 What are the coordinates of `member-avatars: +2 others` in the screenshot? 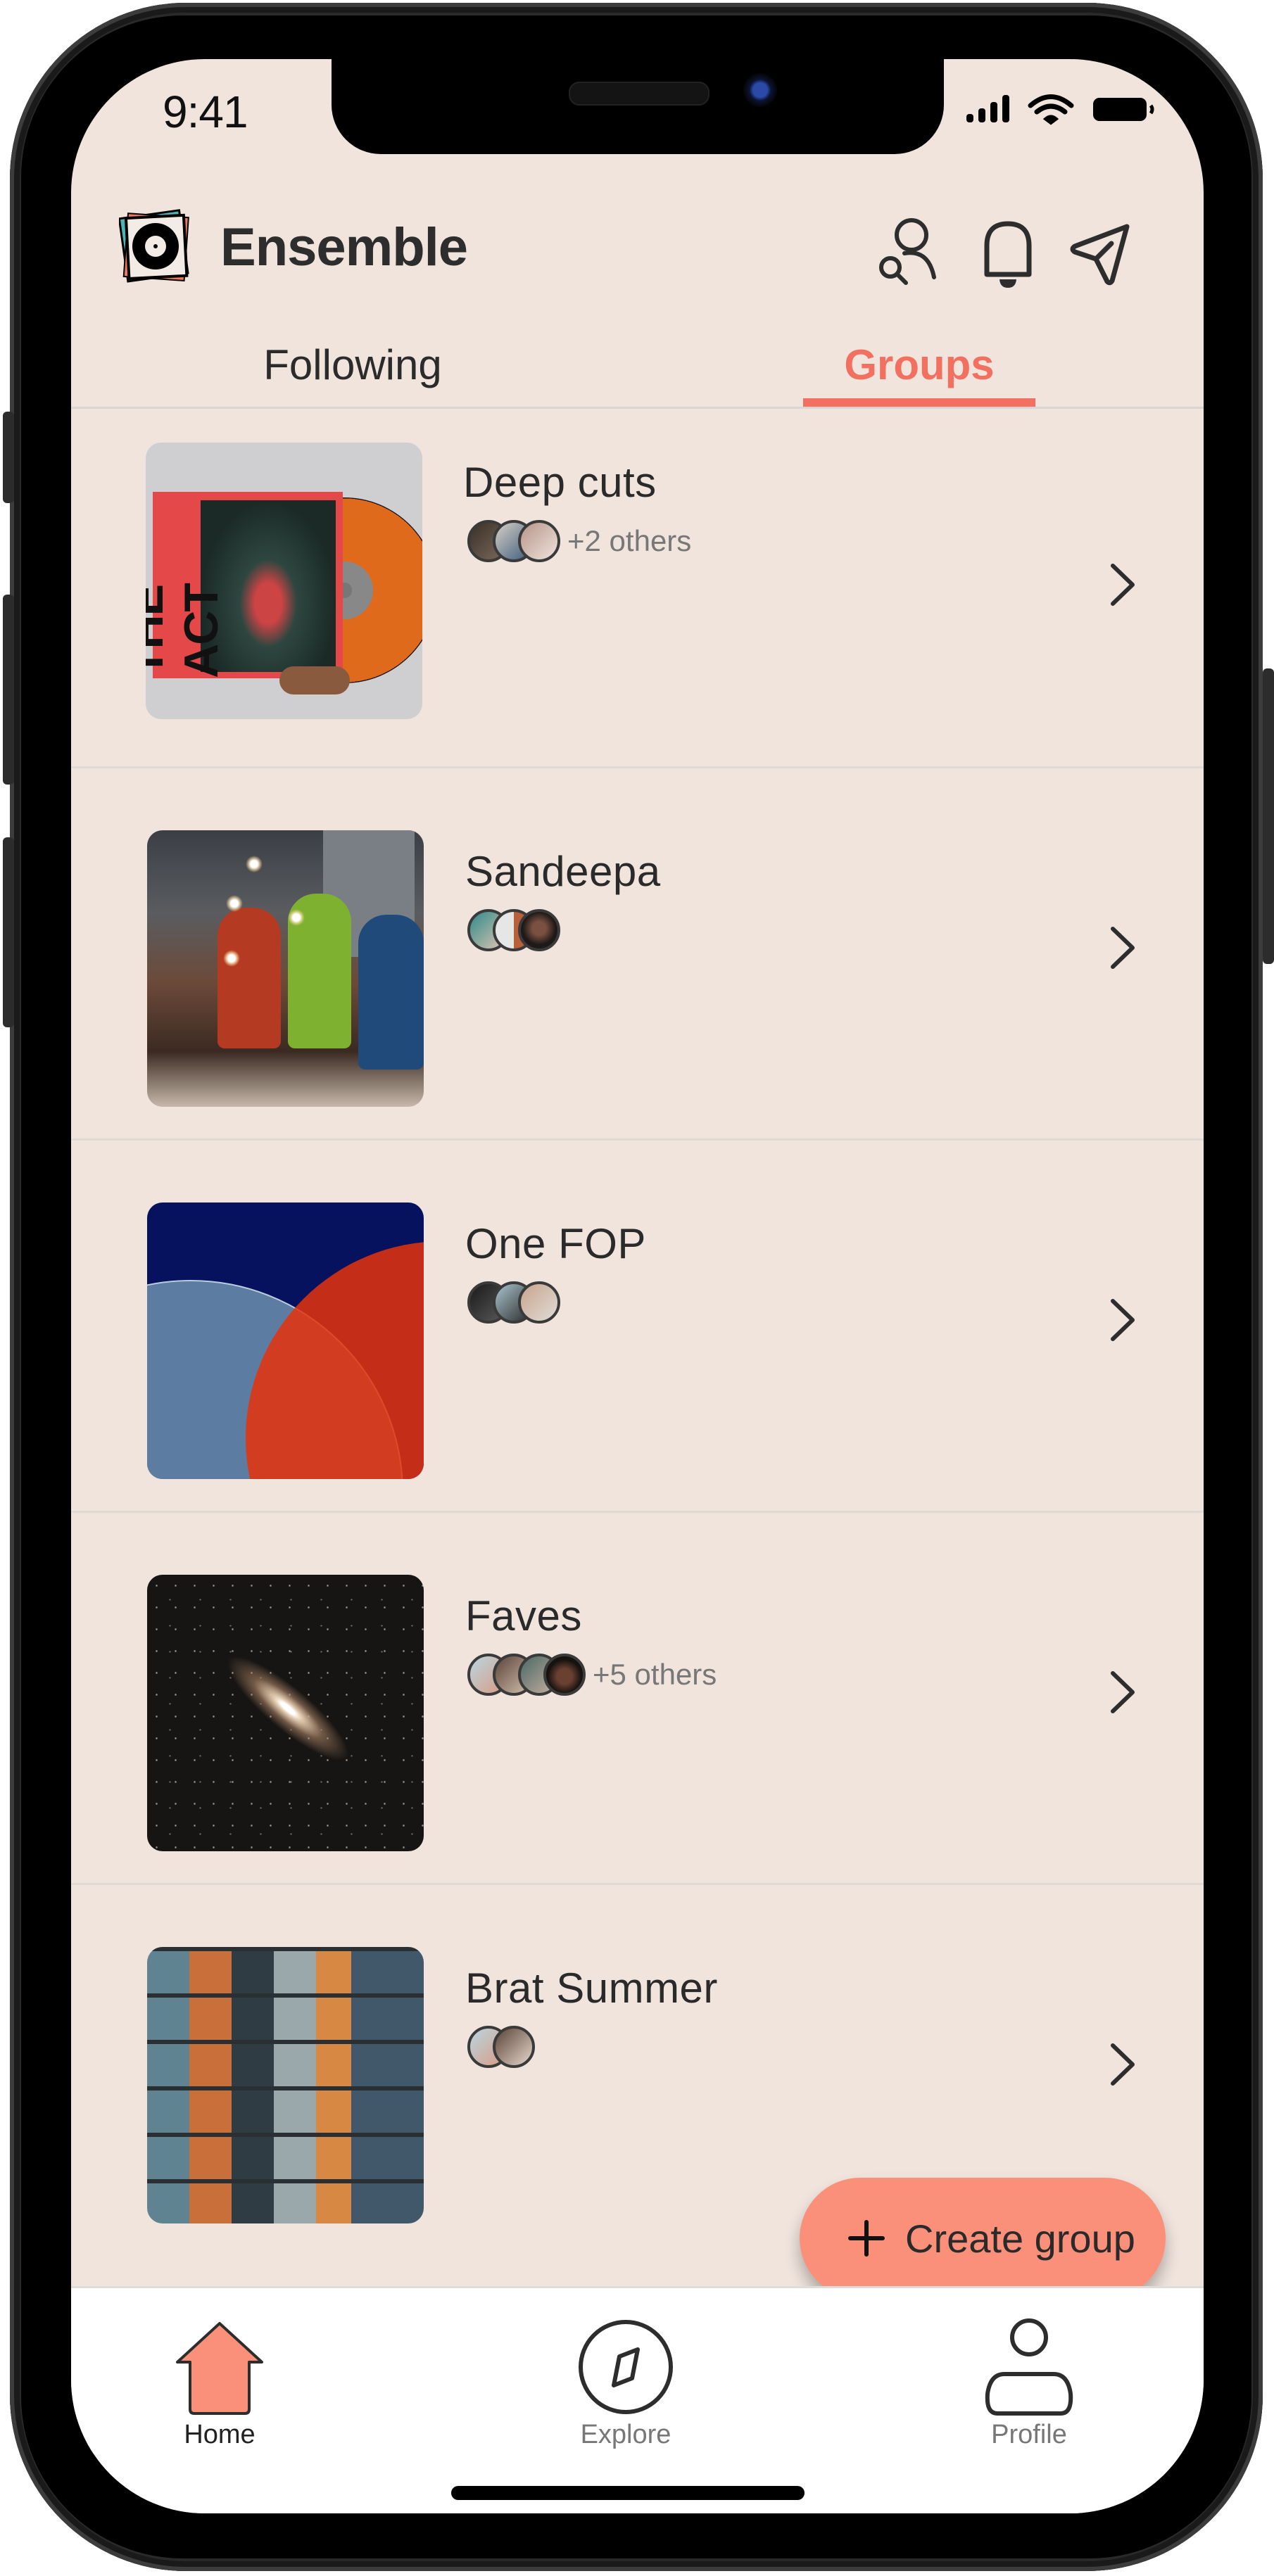 It's located at (579, 541).